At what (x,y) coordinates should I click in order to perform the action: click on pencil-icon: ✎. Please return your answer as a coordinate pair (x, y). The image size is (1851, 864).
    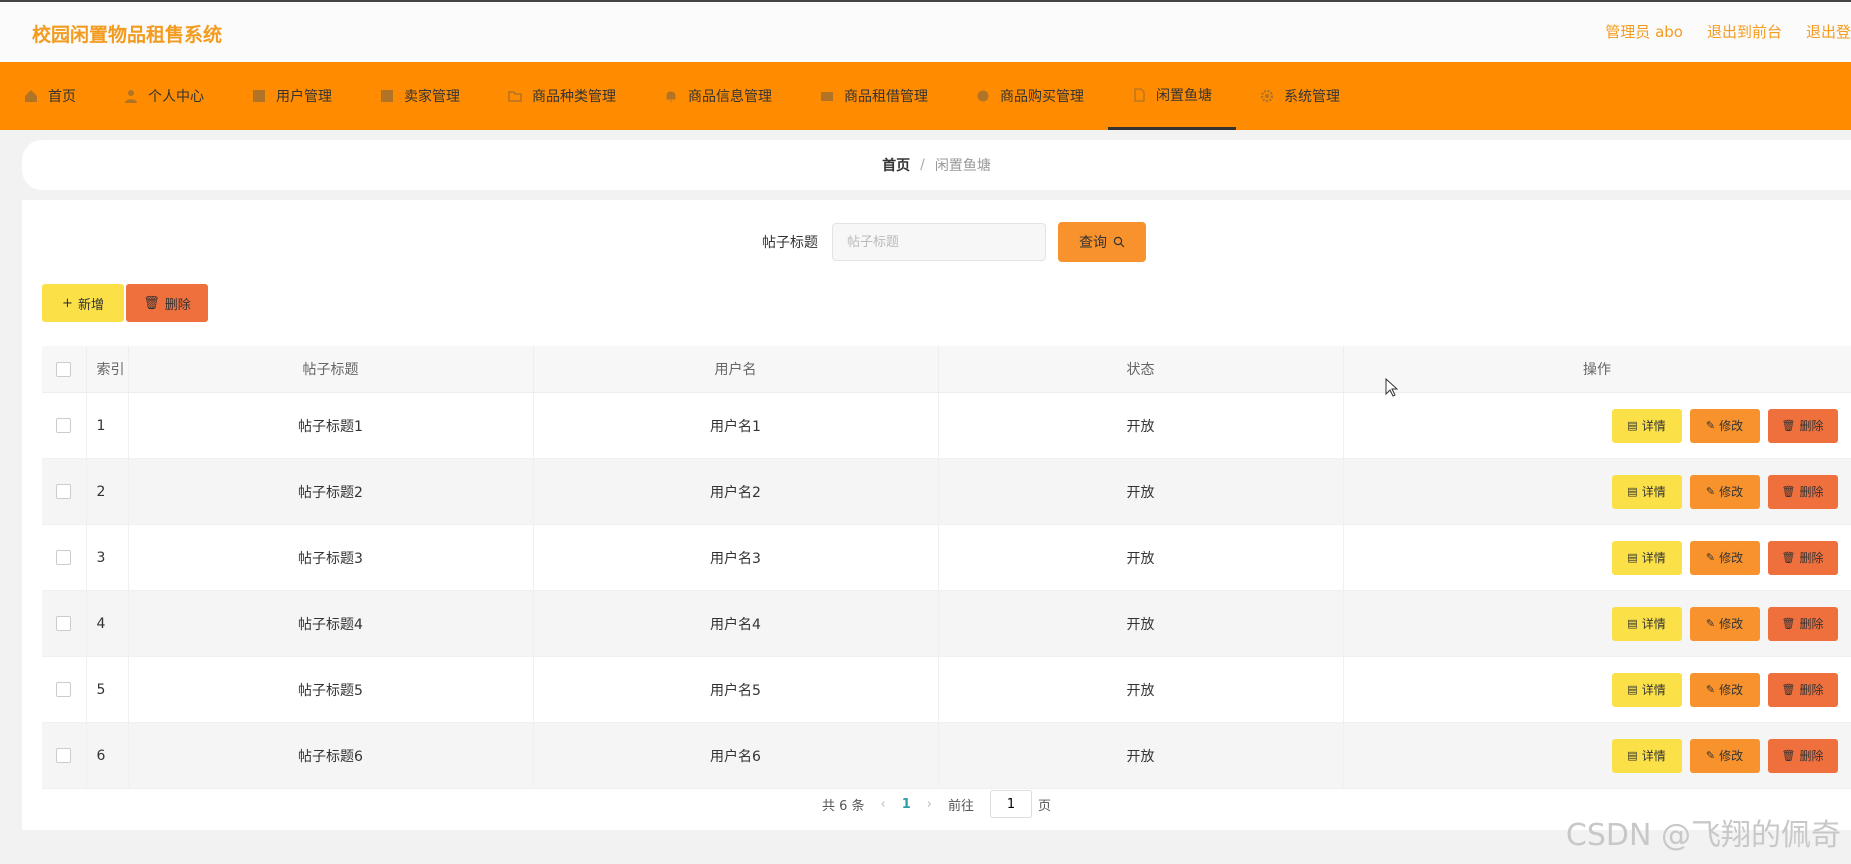
    Looking at the image, I should click on (1710, 425).